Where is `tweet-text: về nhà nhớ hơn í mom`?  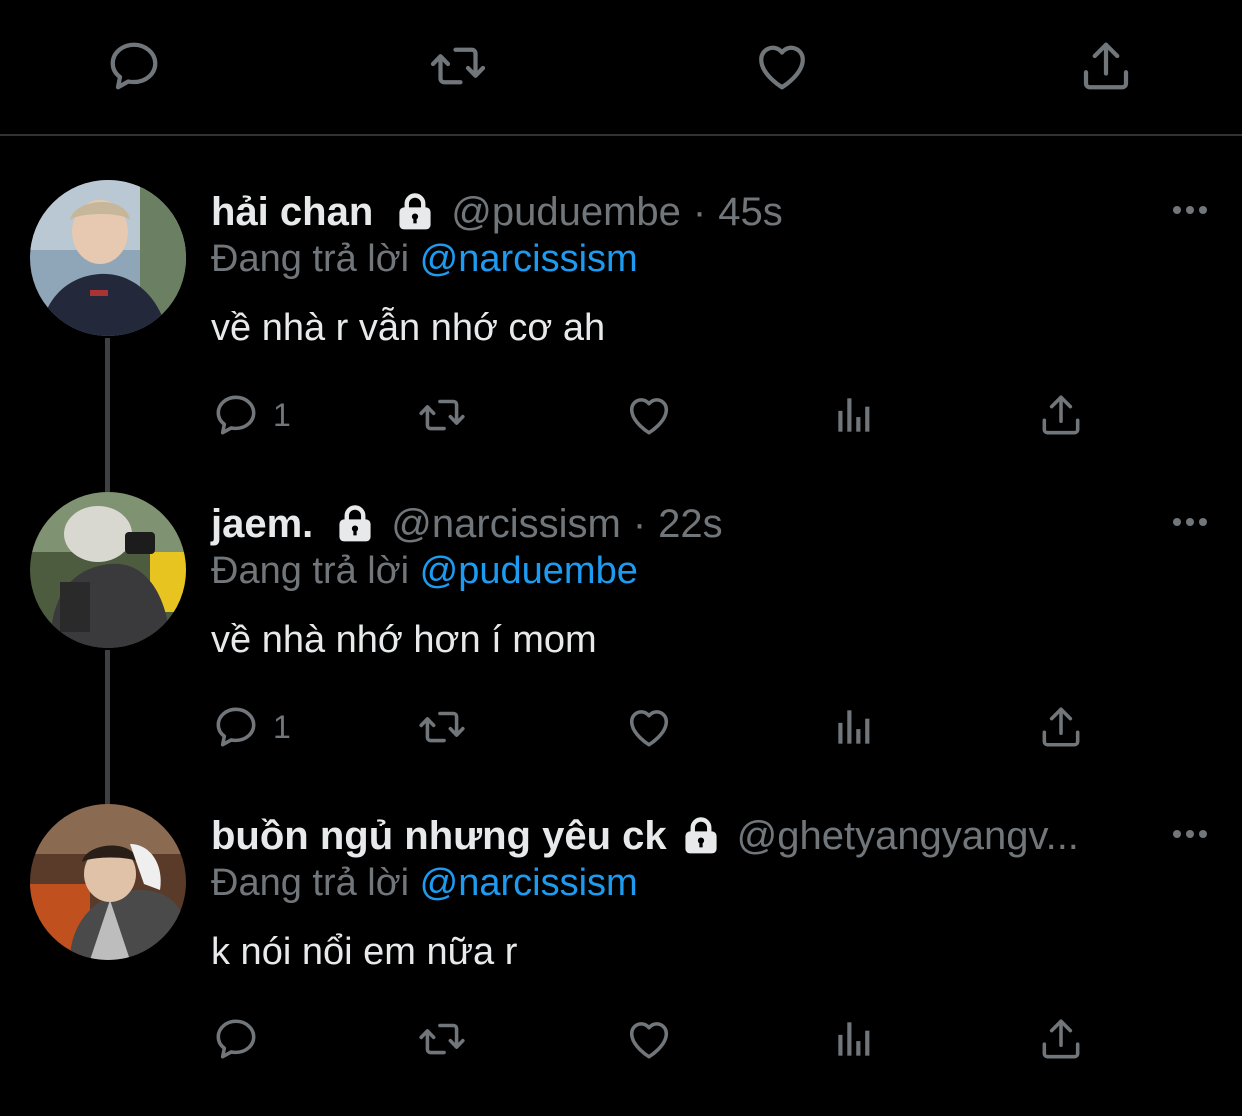
tweet-text: về nhà nhớ hơn í mom is located at coordinates (404, 640).